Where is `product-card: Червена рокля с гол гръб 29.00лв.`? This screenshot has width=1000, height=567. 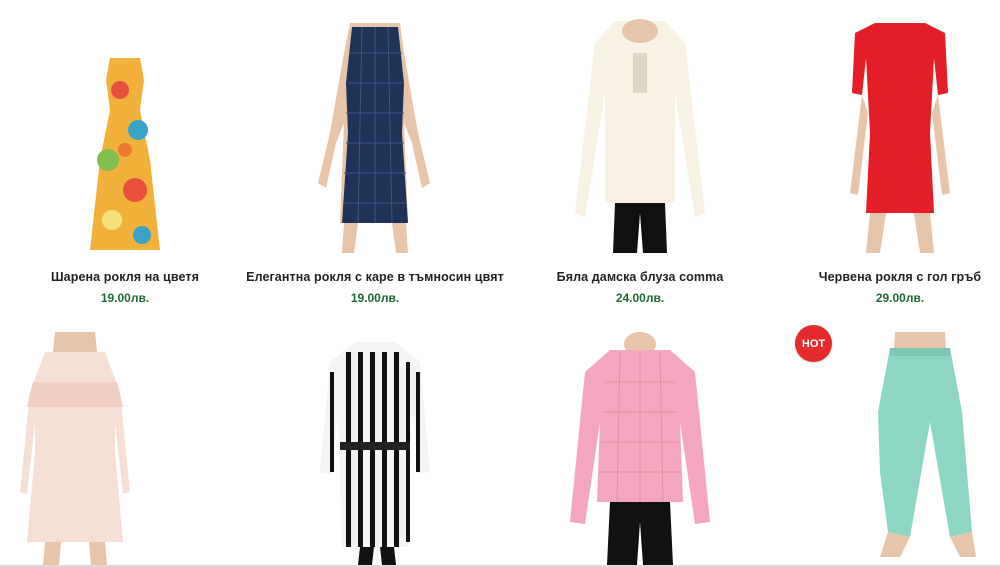
product-card: Червена рокля с гол гръб 29.00лв. is located at coordinates (900, 160).